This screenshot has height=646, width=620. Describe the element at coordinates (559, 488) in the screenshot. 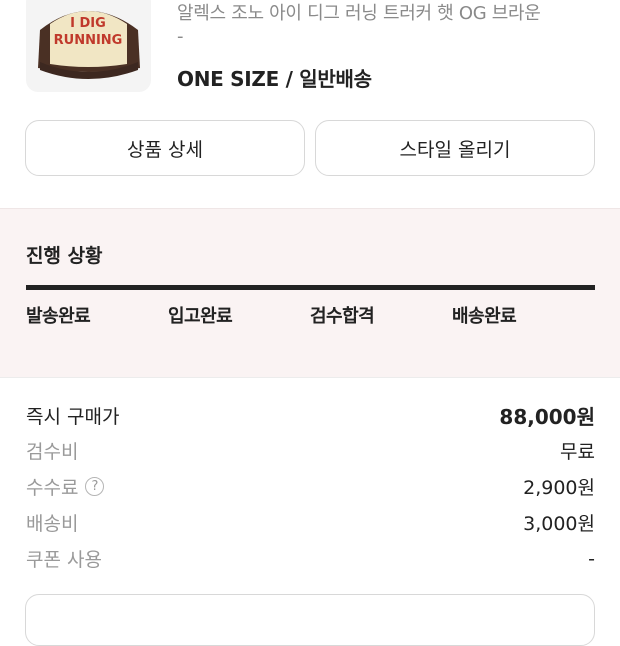

I see `commission-value: 2,900원` at that location.